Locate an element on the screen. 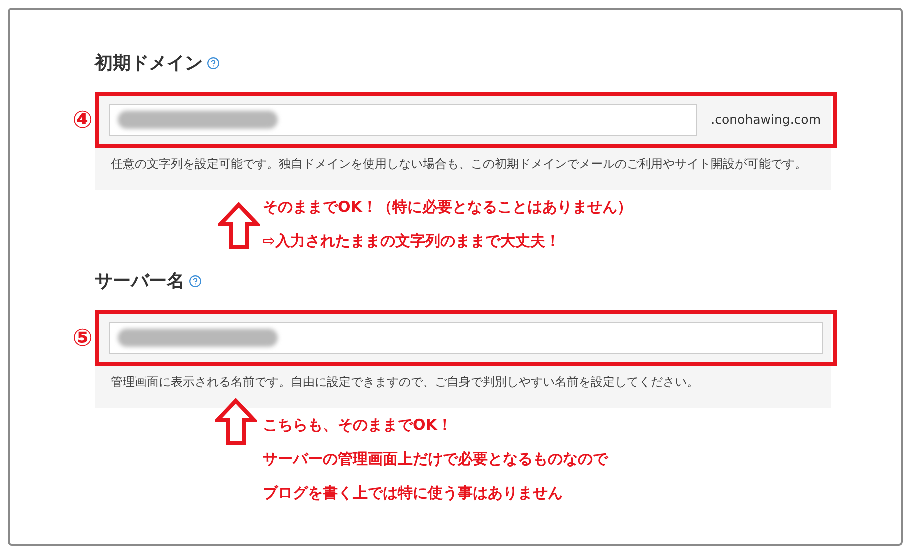 Image resolution: width=910 pixels, height=555 pixels. step-number: ④ is located at coordinates (82, 120).